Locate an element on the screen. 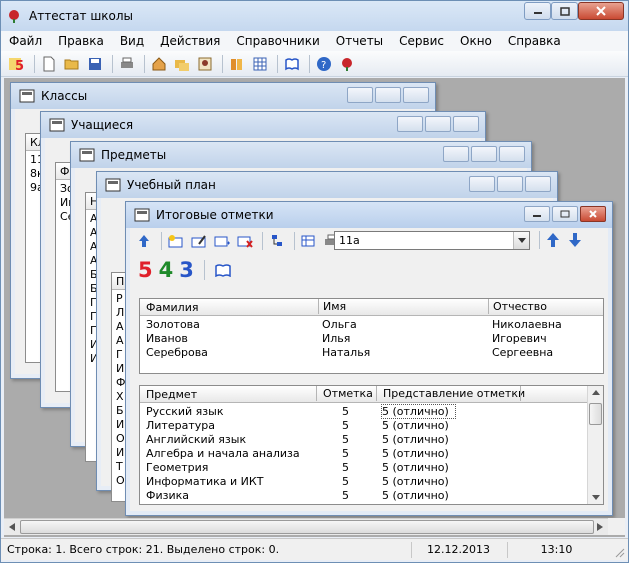 This screenshot has width=629, height=563. class-select-toggle is located at coordinates (521, 240).